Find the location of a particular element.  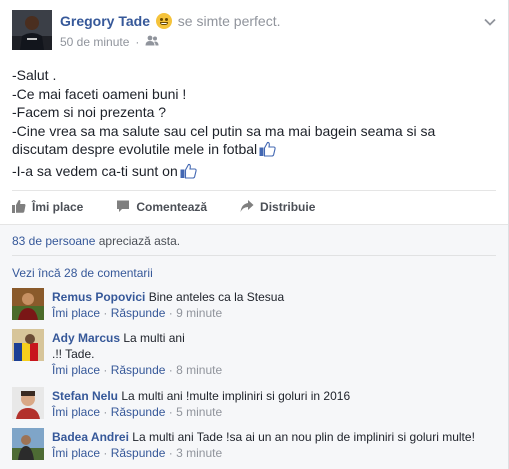

post-meta: 50 de minute · is located at coordinates (109, 42).